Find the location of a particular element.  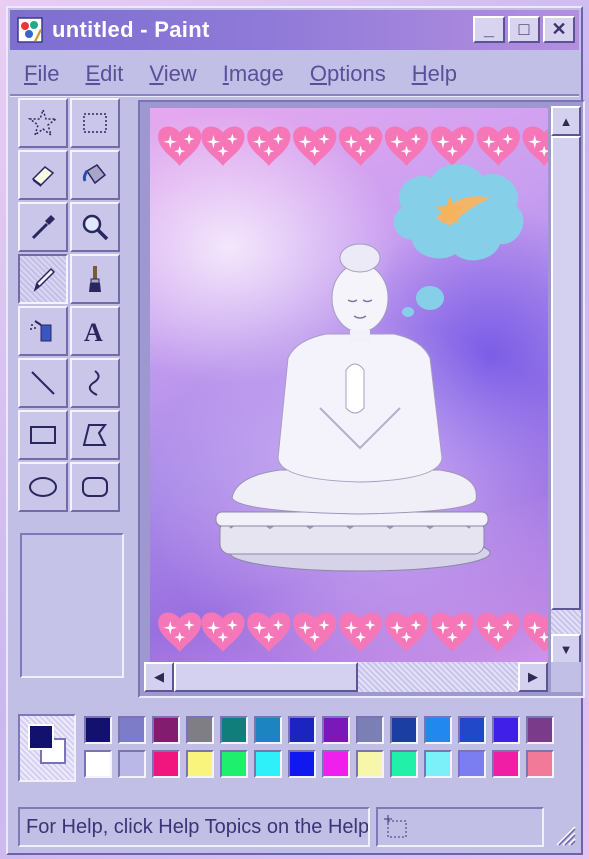

tool-free-form-select is located at coordinates (43, 123).